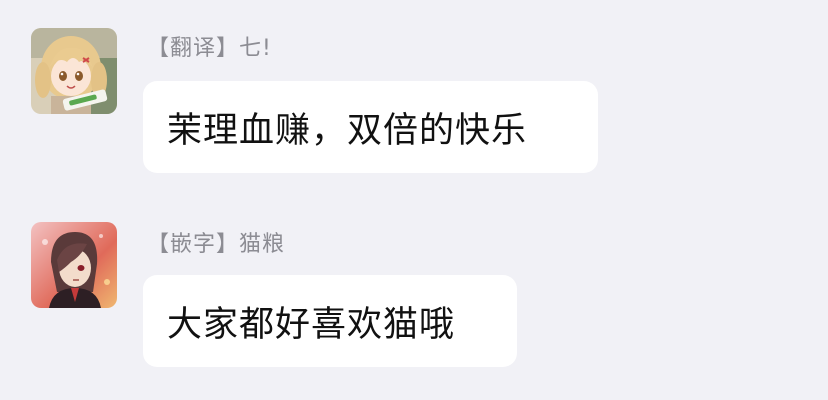 This screenshot has width=828, height=400. Describe the element at coordinates (216, 244) in the screenshot. I see `sender-name: 【嵌字】猫粮` at that location.